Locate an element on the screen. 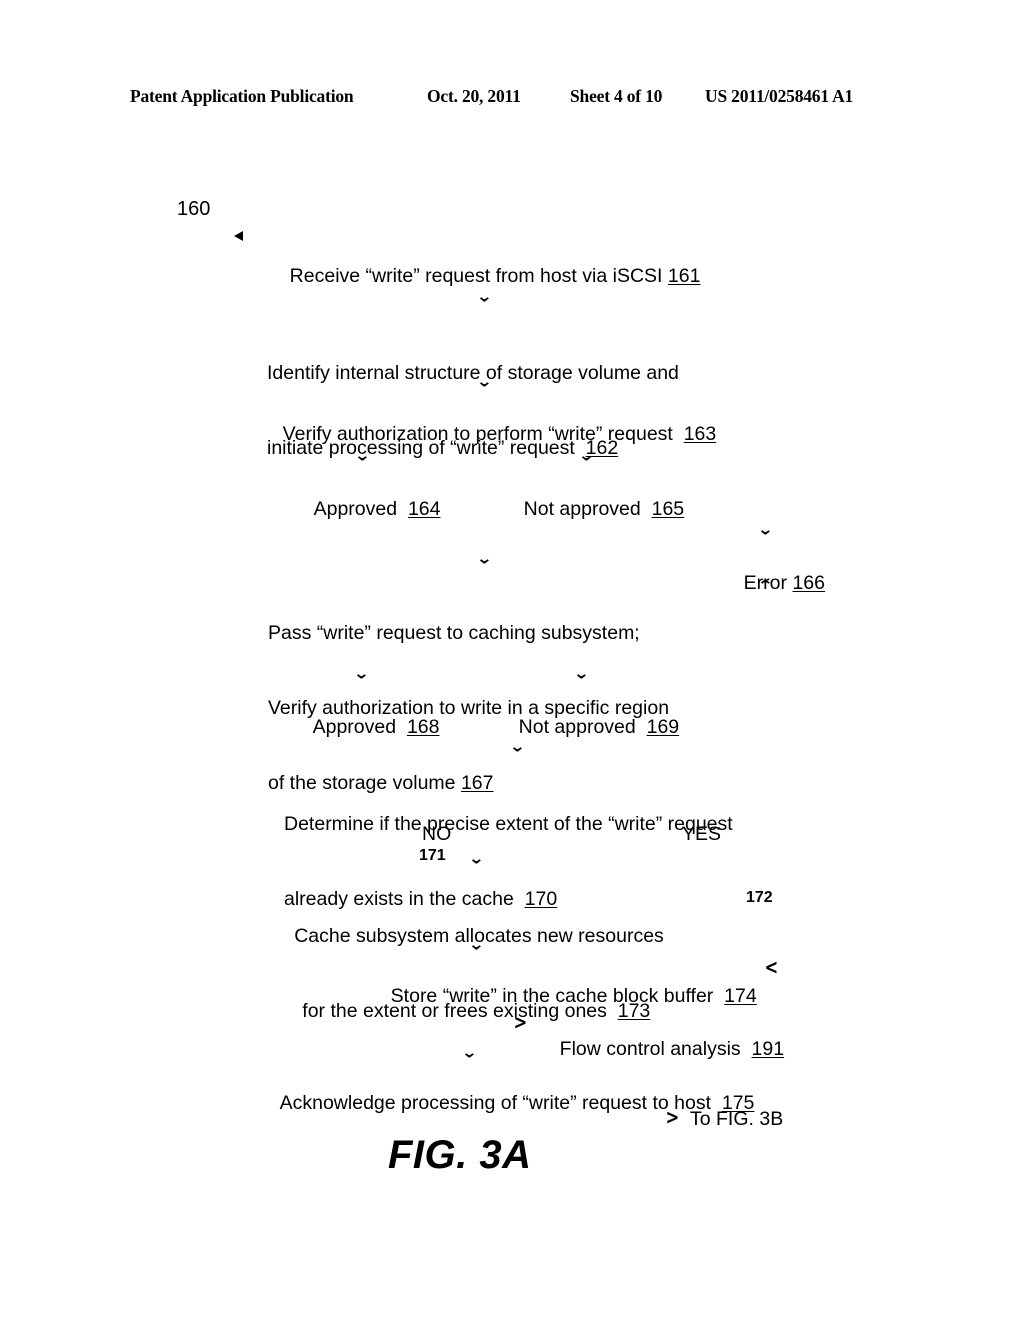 This screenshot has width=1024, height=1320. left-triangle-pointer-icon is located at coordinates (238, 236).